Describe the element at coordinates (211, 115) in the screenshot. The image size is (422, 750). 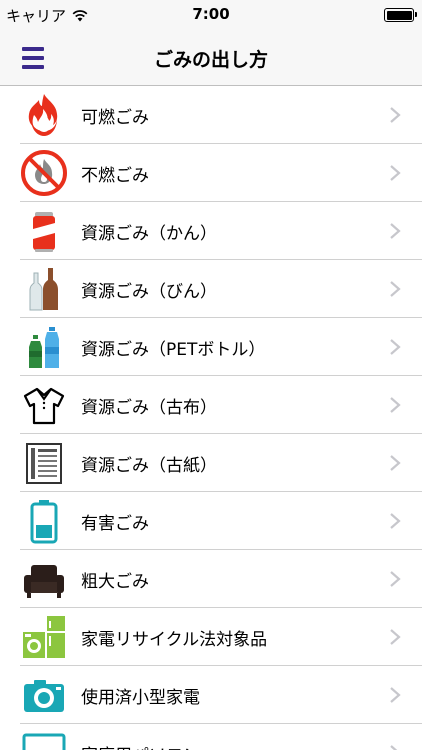
I see `list-item-burnable: 可燃ごみ` at that location.